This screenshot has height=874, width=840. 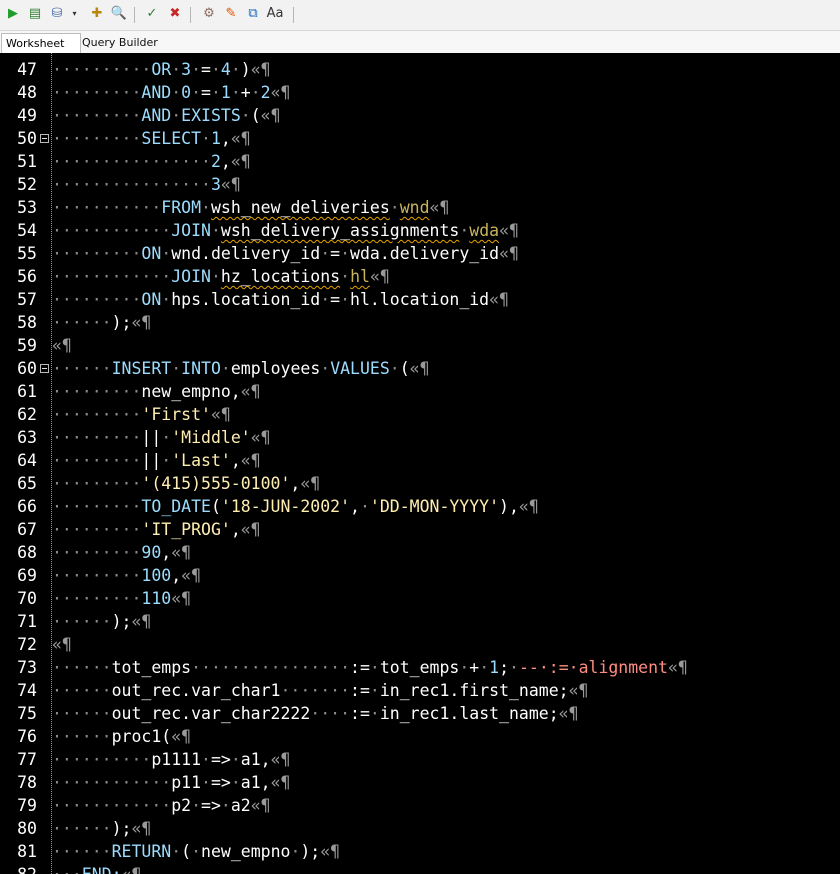 I want to click on whitespace-marker: ············, so click(x=112, y=230).